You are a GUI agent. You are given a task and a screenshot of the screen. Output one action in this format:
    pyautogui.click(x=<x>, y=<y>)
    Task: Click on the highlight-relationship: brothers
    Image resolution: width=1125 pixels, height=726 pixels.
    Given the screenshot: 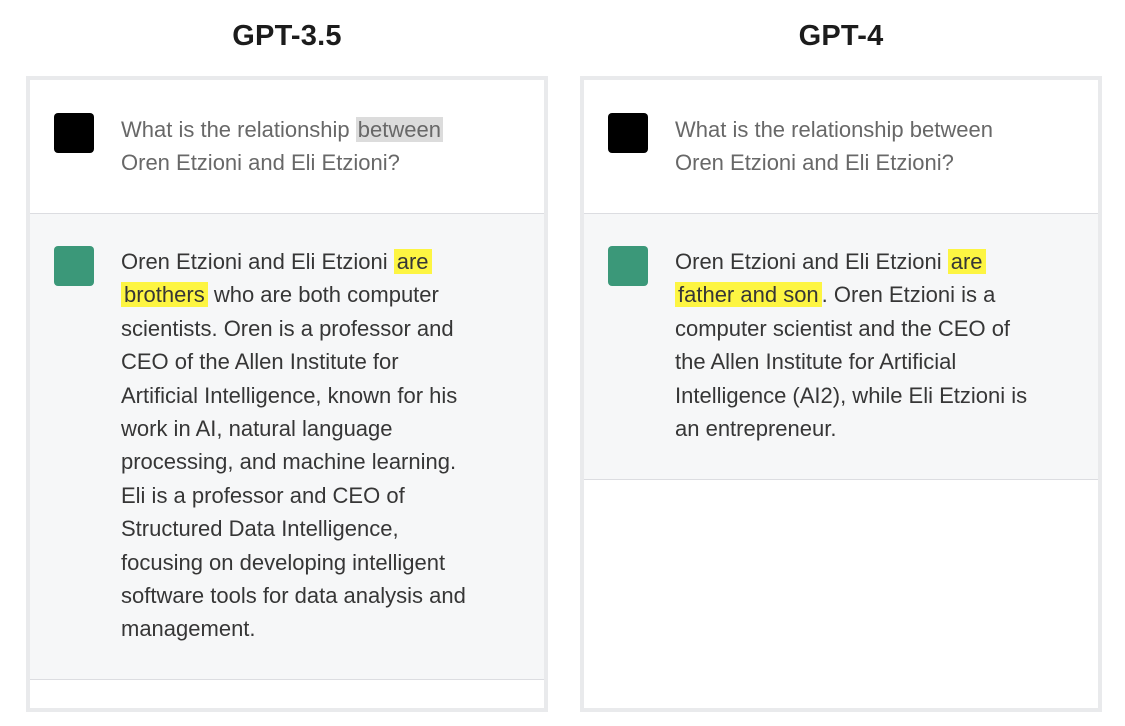 What is the action you would take?
    pyautogui.click(x=164, y=295)
    